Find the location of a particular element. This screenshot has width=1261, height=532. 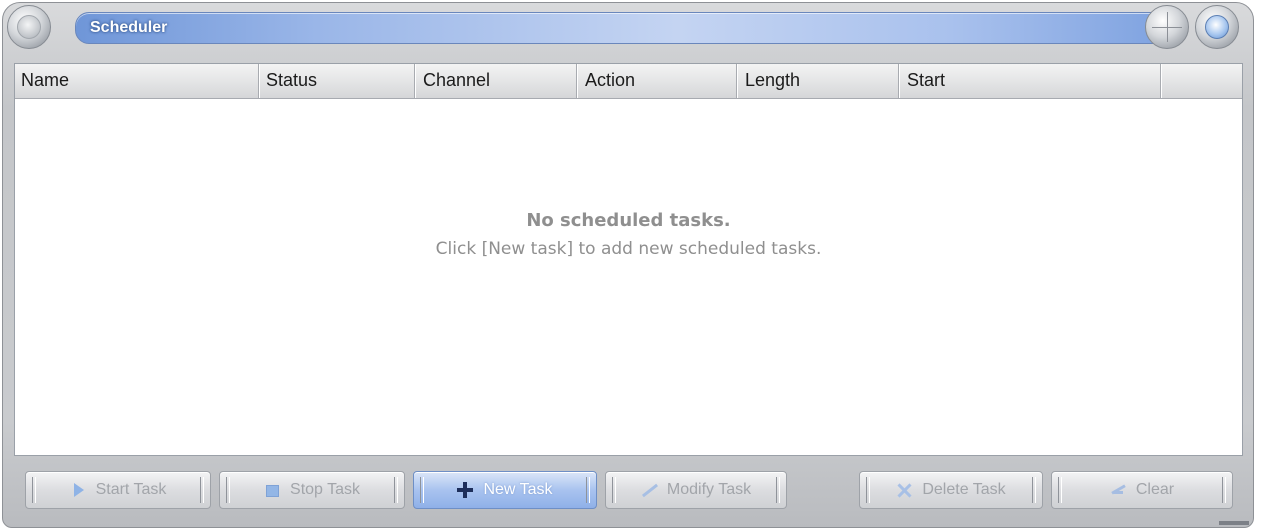

delete-task-button: Delete Task is located at coordinates (951, 490).